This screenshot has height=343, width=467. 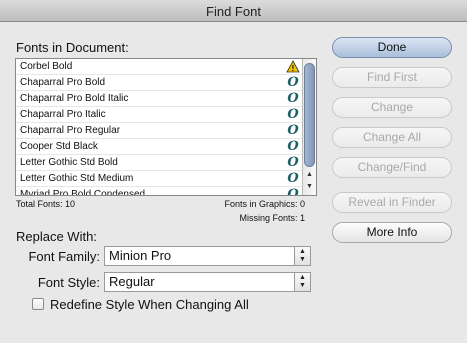 I want to click on font-family-label: Font Family:, so click(x=64, y=256).